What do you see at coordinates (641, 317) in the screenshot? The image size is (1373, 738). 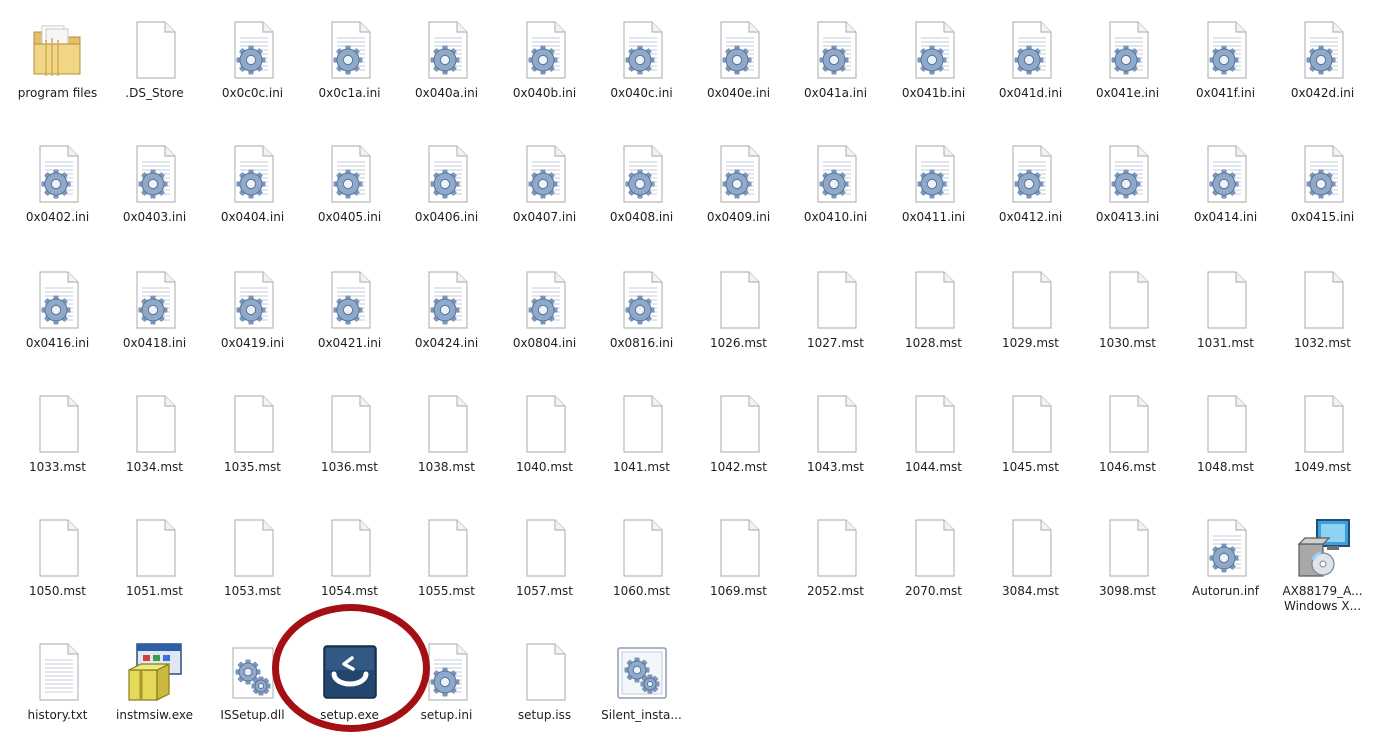 I see `file-item: 0x0816.ini` at bounding box center [641, 317].